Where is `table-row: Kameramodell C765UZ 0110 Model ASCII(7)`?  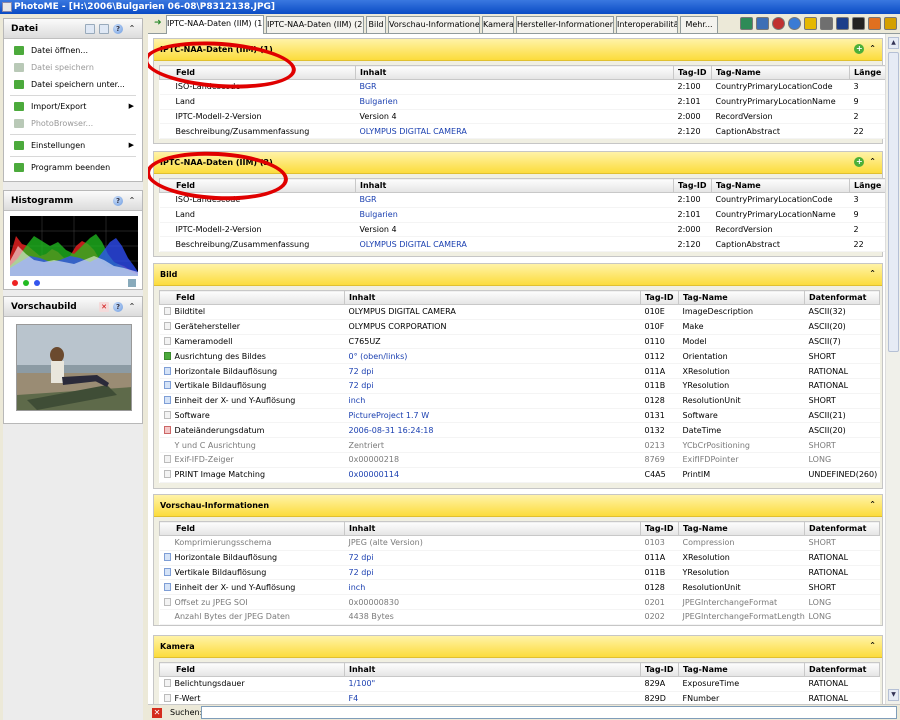
table-row: Kameramodell C765UZ 0110 Model ASCII(7) is located at coordinates (519, 342).